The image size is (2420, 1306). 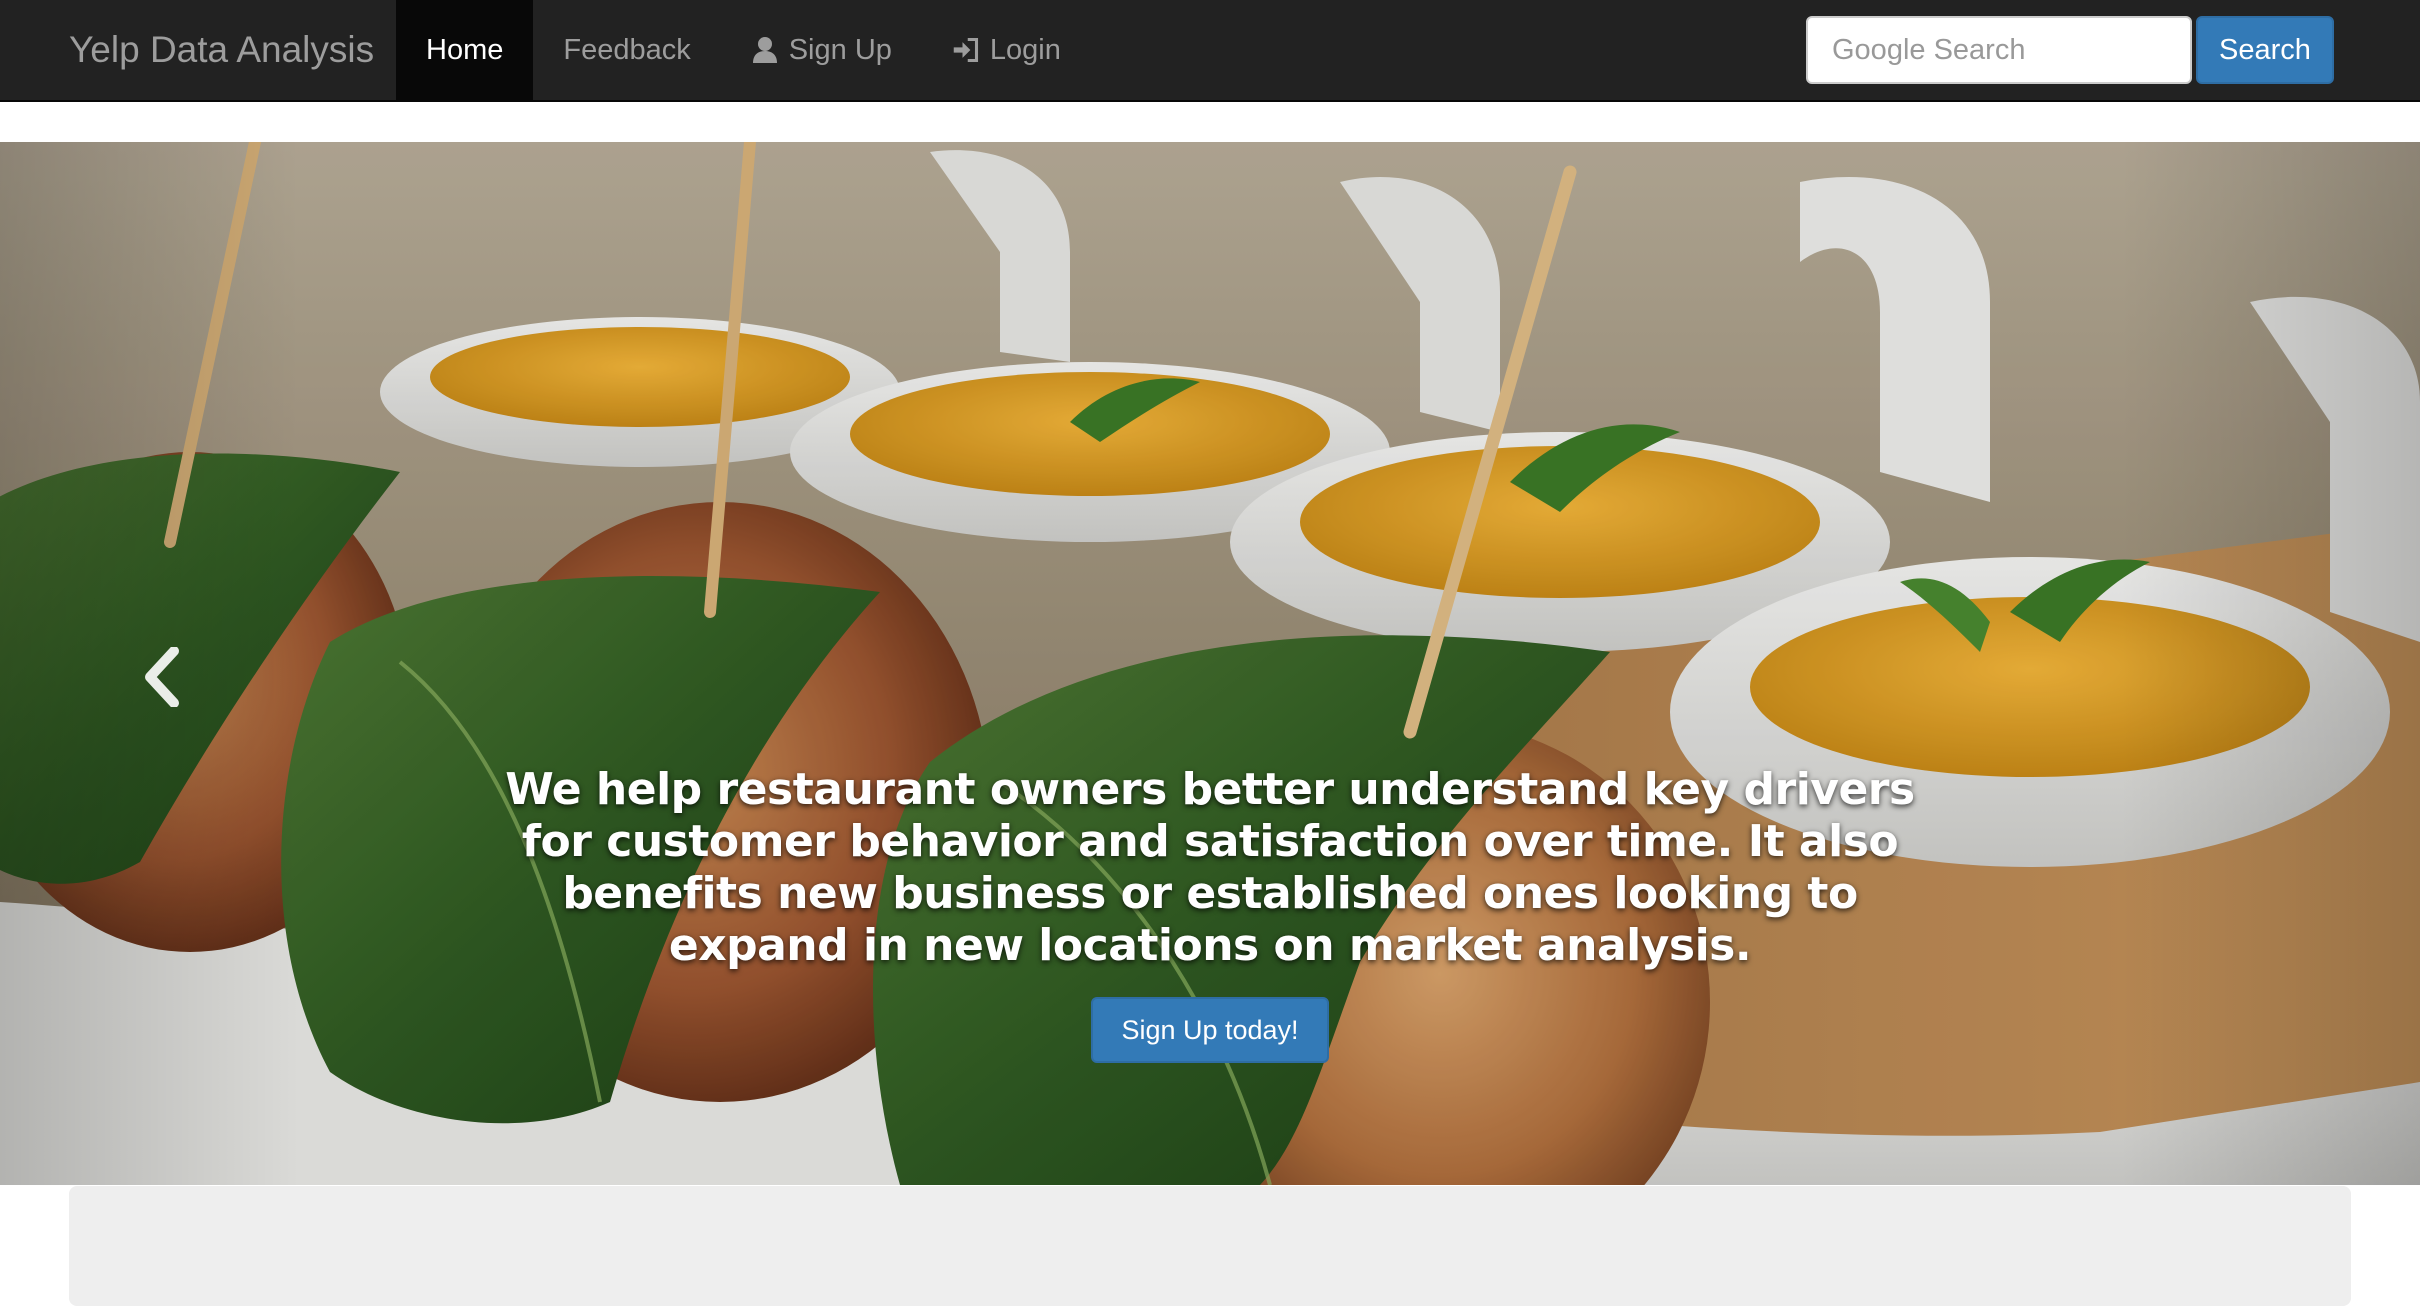 I want to click on nav-item-signup: Sign Up, so click(x=821, y=50).